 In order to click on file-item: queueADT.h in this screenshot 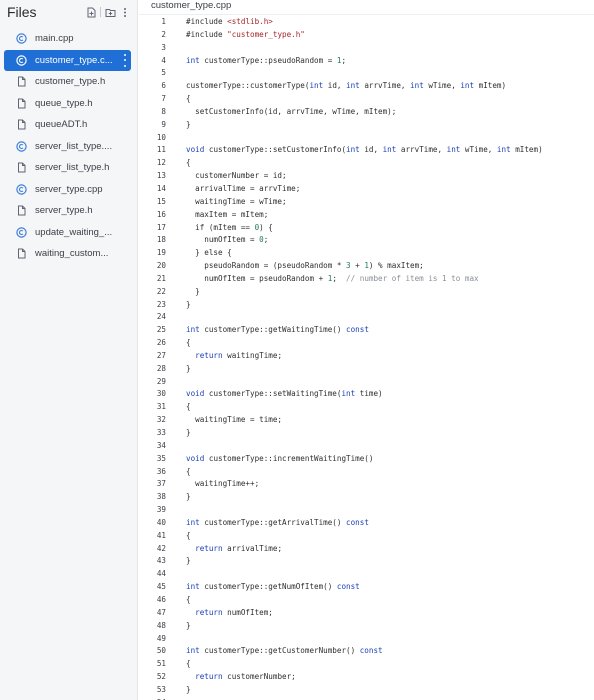, I will do `click(67, 125)`.